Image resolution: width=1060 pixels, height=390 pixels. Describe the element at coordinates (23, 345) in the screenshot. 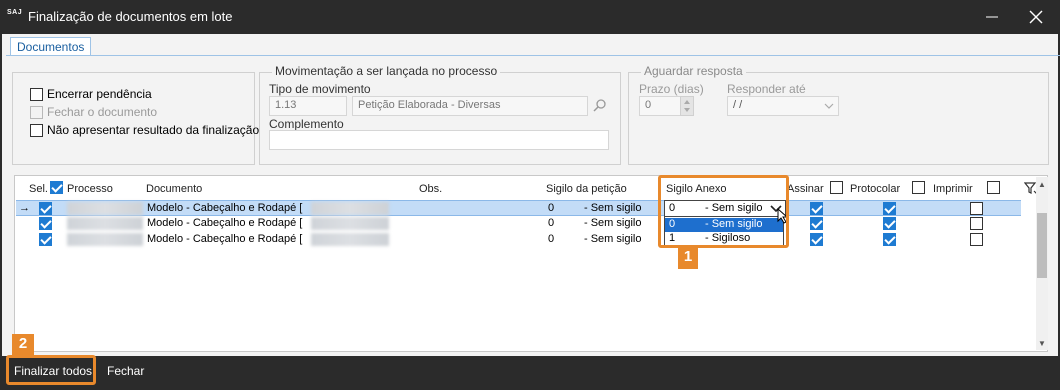

I see `callout-badge-2: 2` at that location.